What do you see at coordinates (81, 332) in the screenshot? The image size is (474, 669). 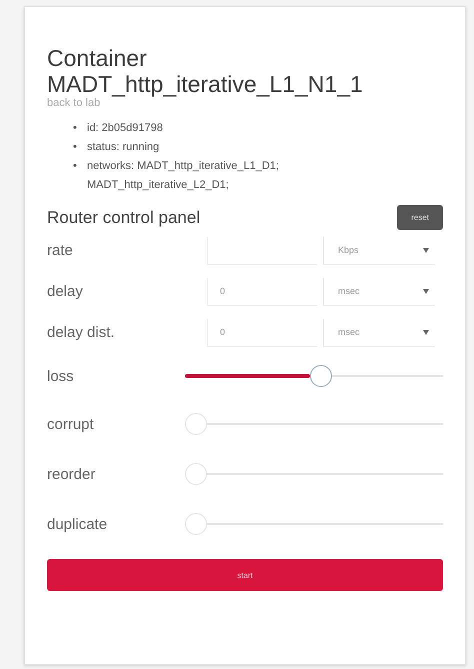 I see `control-label: delay dist.` at bounding box center [81, 332].